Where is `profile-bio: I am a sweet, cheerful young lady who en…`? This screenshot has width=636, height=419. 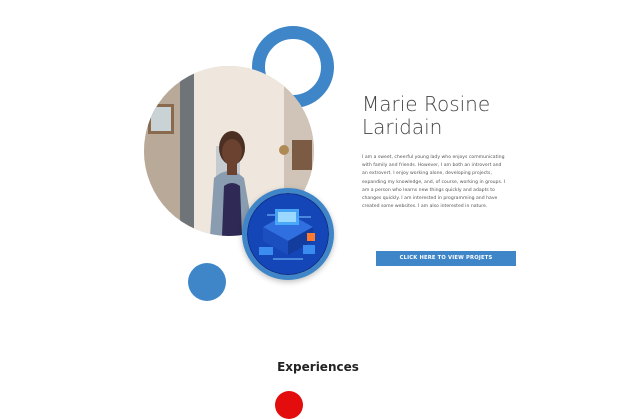
profile-bio: I am a sweet, cheerful young lady who en… is located at coordinates (434, 182).